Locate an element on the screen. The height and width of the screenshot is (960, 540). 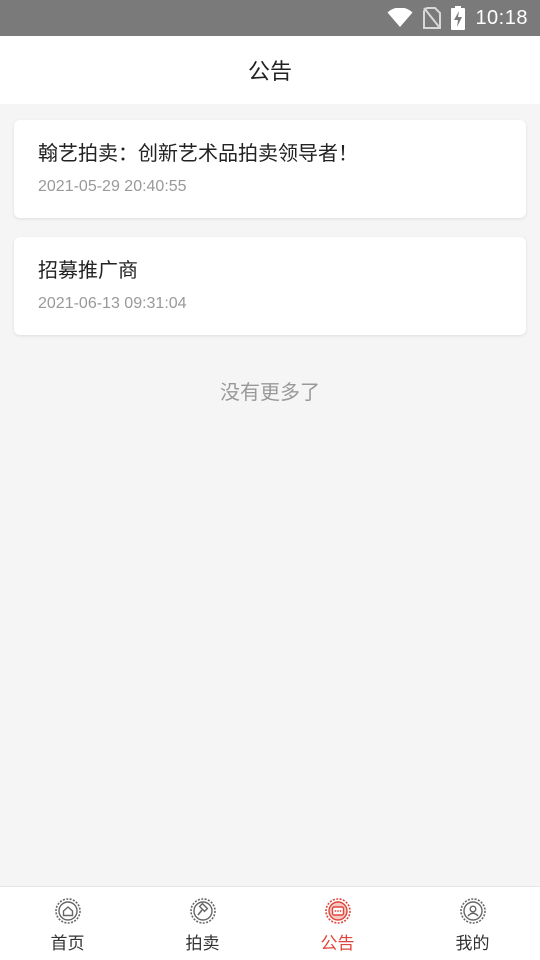
auction-hammer-icon is located at coordinates (202, 911).